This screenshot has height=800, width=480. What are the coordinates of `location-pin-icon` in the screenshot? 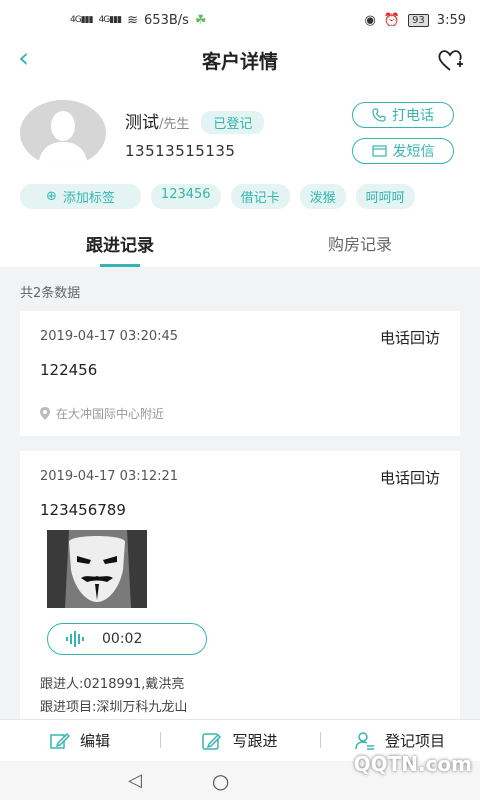 It's located at (45, 413).